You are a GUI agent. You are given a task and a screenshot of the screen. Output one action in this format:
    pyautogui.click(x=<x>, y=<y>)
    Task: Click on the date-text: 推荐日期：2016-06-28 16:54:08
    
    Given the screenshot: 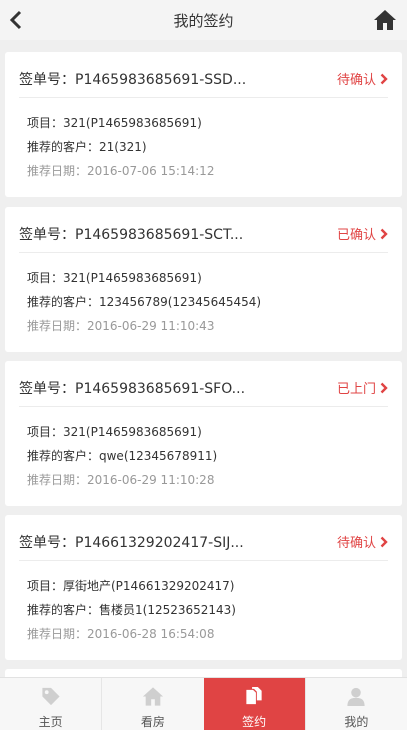 What is the action you would take?
    pyautogui.click(x=121, y=634)
    